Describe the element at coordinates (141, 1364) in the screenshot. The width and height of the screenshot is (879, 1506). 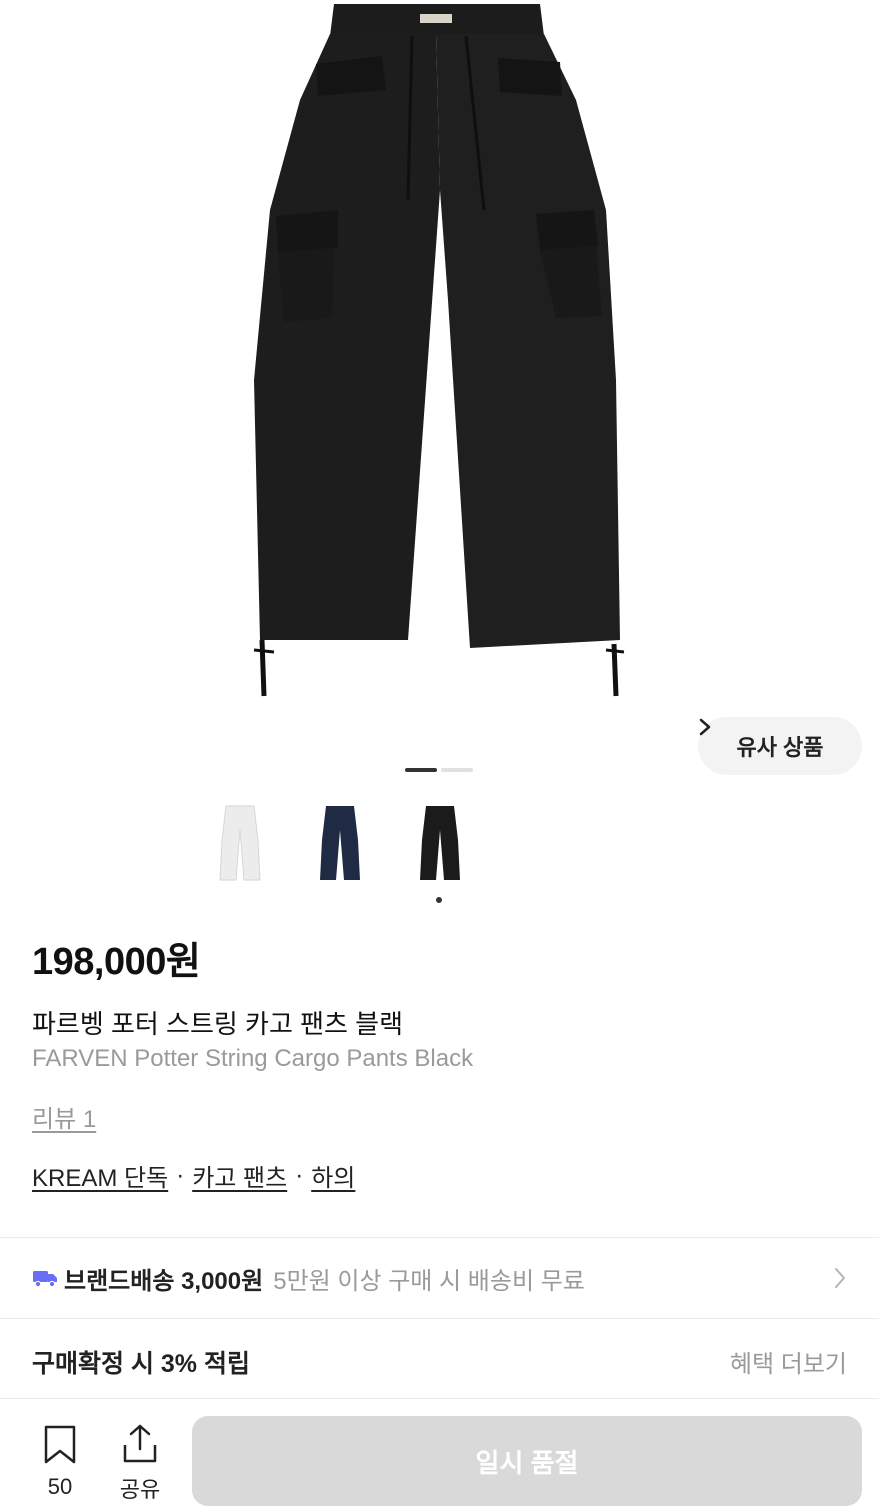
I see `points-label: 구매확정 시 3% 적립` at that location.